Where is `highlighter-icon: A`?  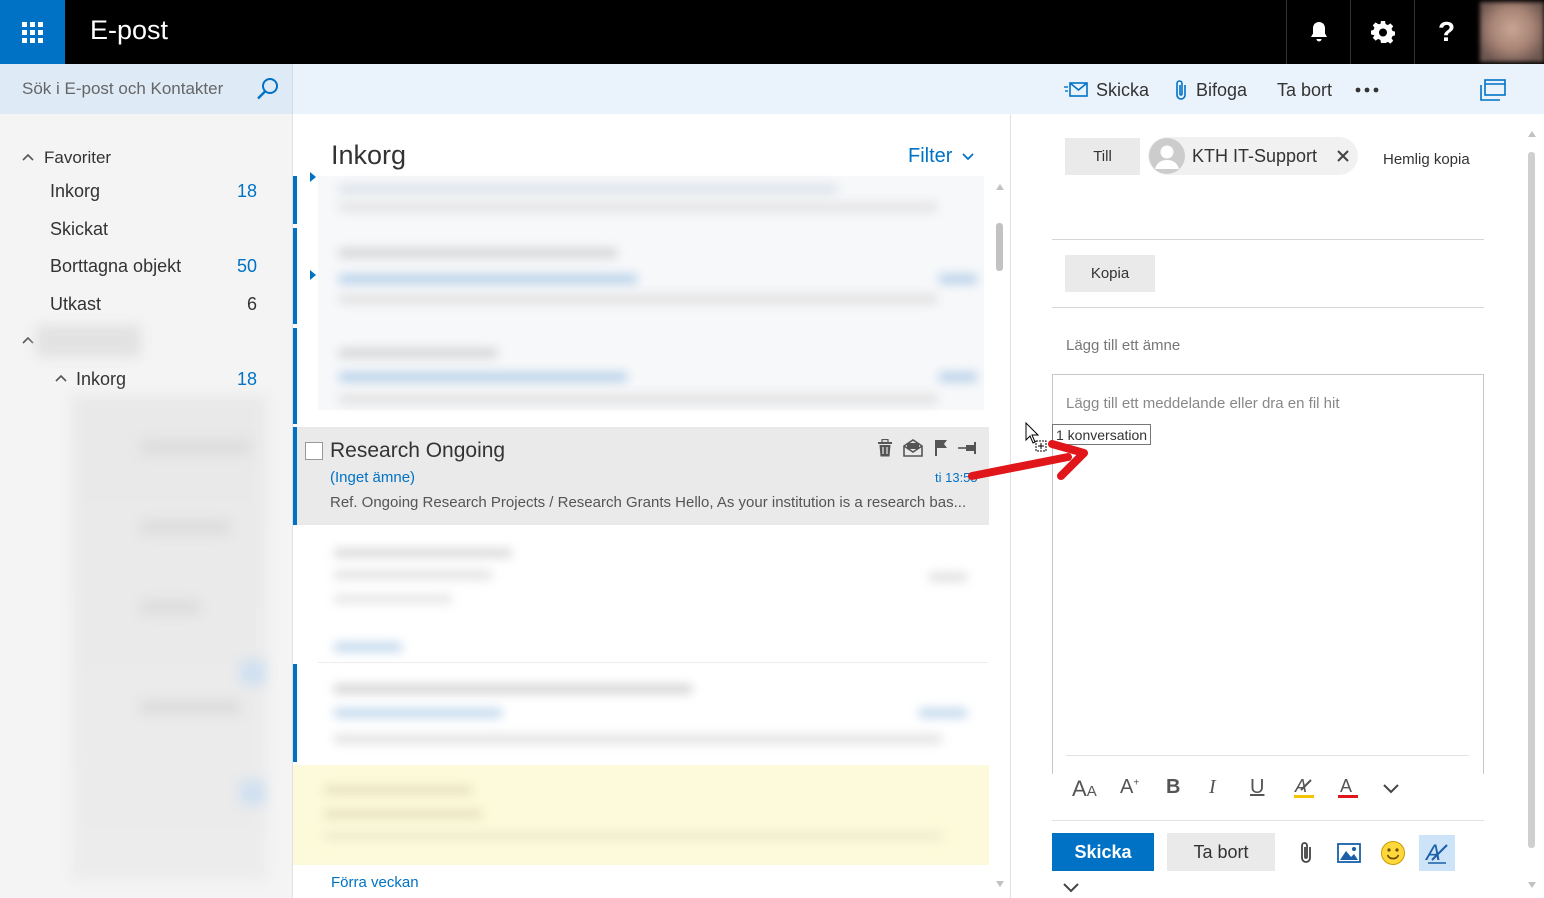 highlighter-icon: A is located at coordinates (1304, 787).